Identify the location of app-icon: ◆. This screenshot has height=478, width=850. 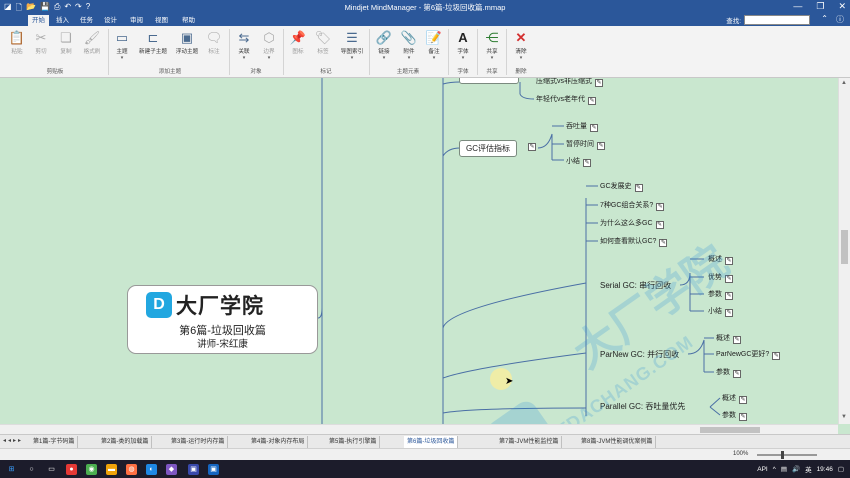
(171, 469).